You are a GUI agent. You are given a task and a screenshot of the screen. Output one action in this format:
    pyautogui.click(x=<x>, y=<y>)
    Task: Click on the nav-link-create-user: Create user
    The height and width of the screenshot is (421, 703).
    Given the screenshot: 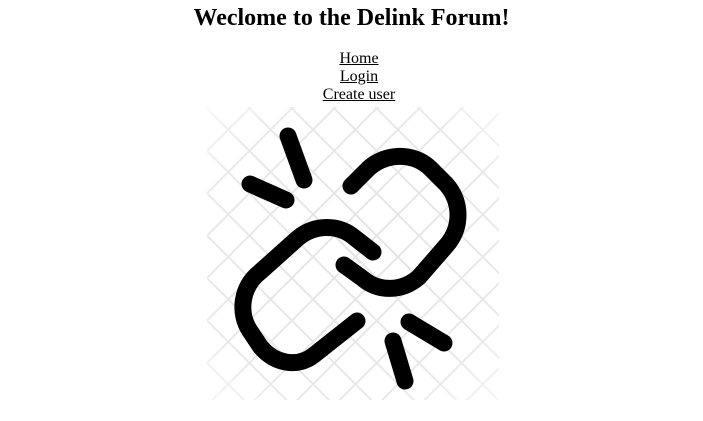 What is the action you would take?
    pyautogui.click(x=359, y=95)
    